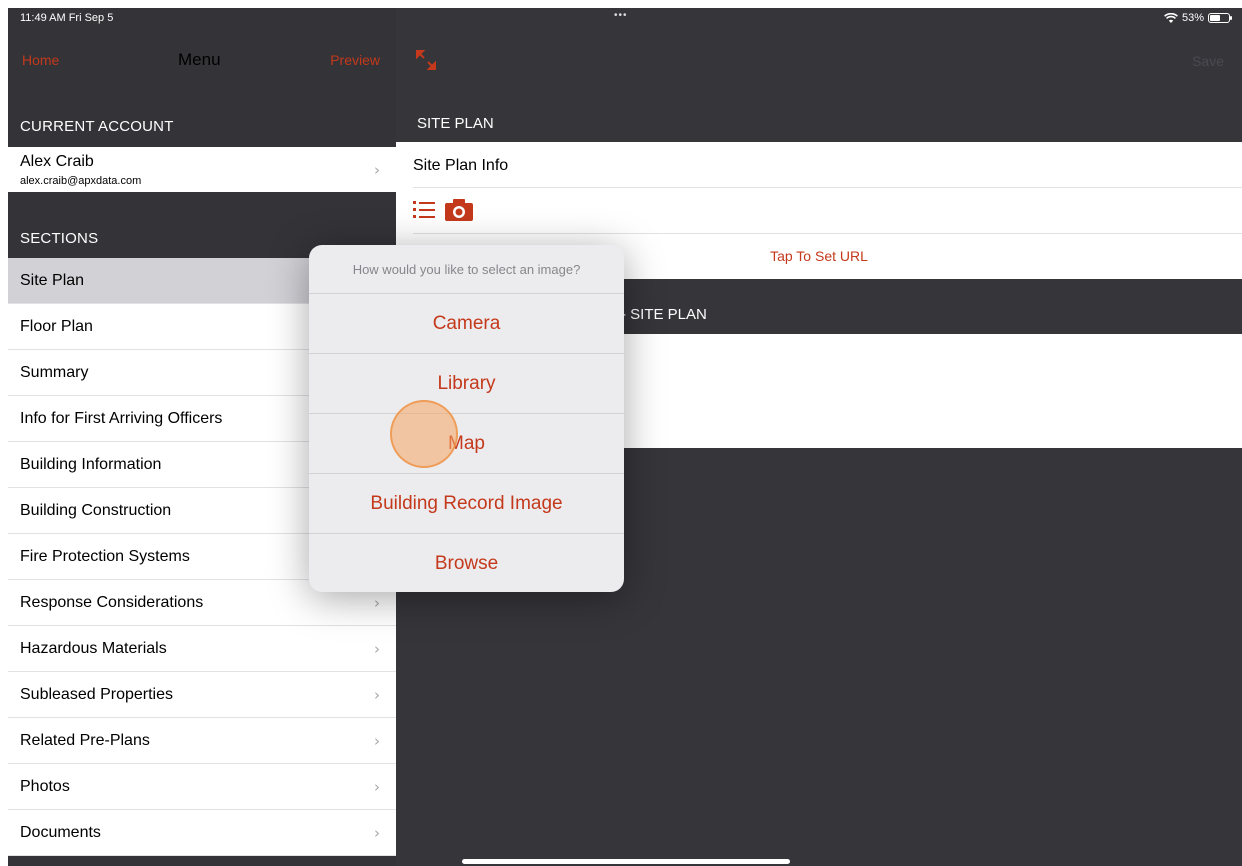 Image resolution: width=1242 pixels, height=866 pixels. I want to click on map-option: Map, so click(466, 444).